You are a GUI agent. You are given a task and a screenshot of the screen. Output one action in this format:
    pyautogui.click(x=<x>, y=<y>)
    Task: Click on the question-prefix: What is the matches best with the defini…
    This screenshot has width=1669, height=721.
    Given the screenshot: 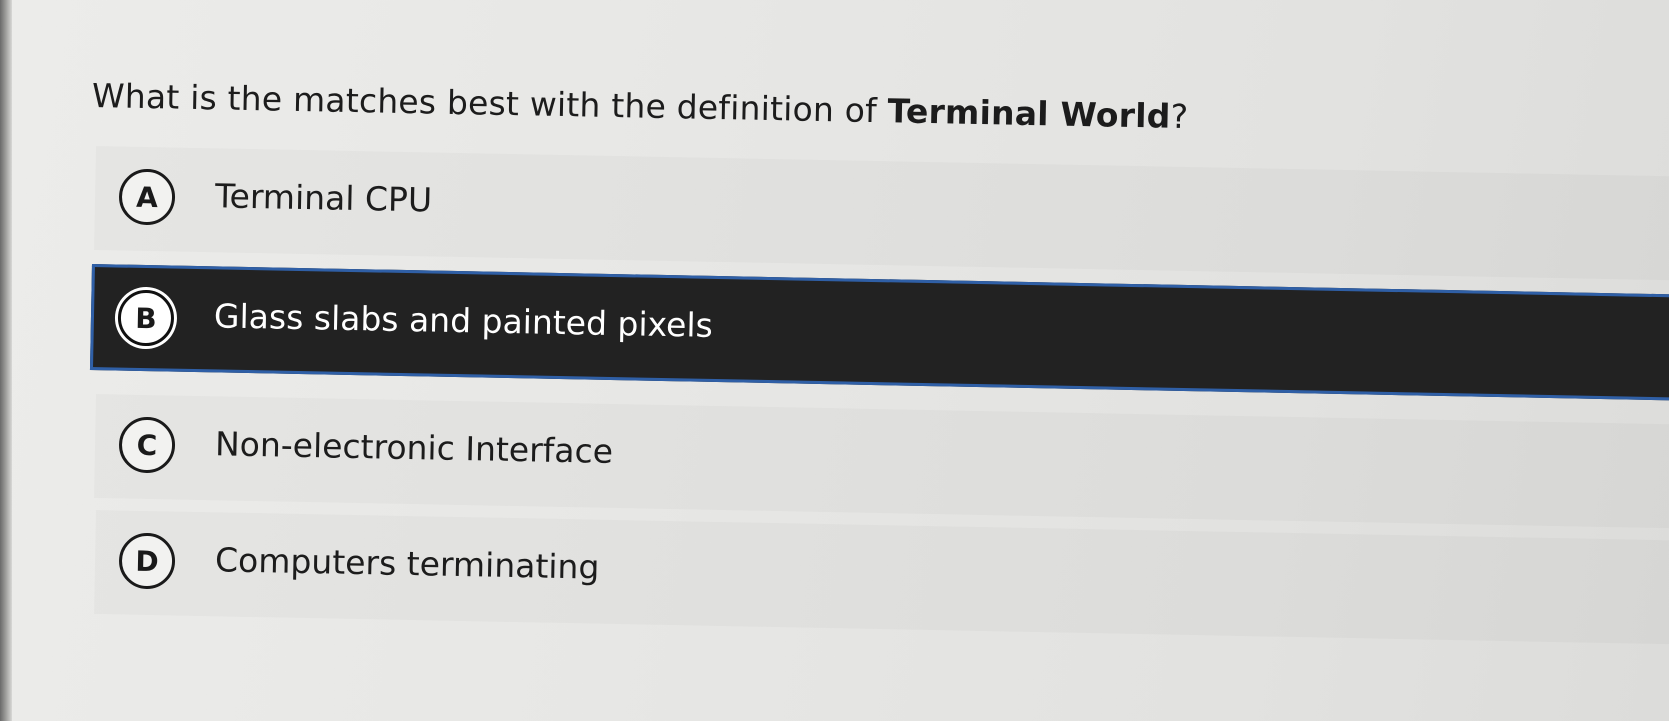 What is the action you would take?
    pyautogui.click(x=490, y=103)
    